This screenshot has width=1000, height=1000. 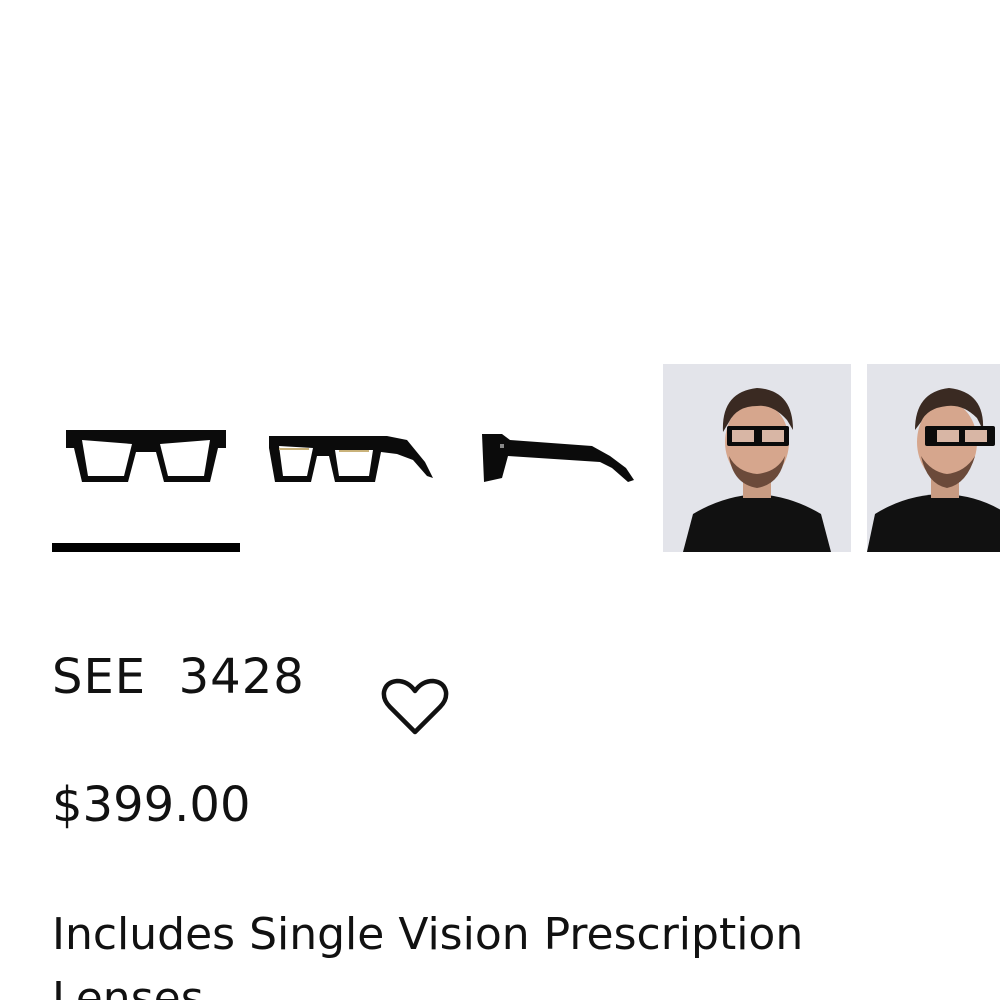 I want to click on product-name: SEE 3428, so click(x=178, y=677).